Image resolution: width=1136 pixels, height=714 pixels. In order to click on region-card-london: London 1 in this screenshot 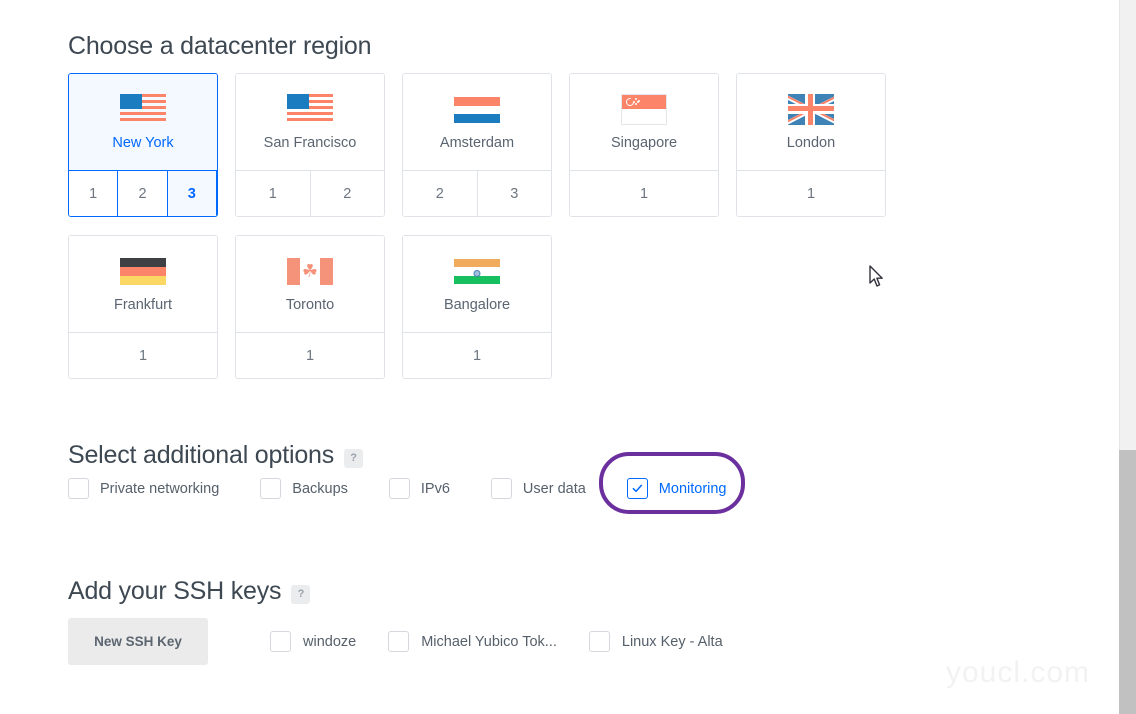, I will do `click(811, 145)`.